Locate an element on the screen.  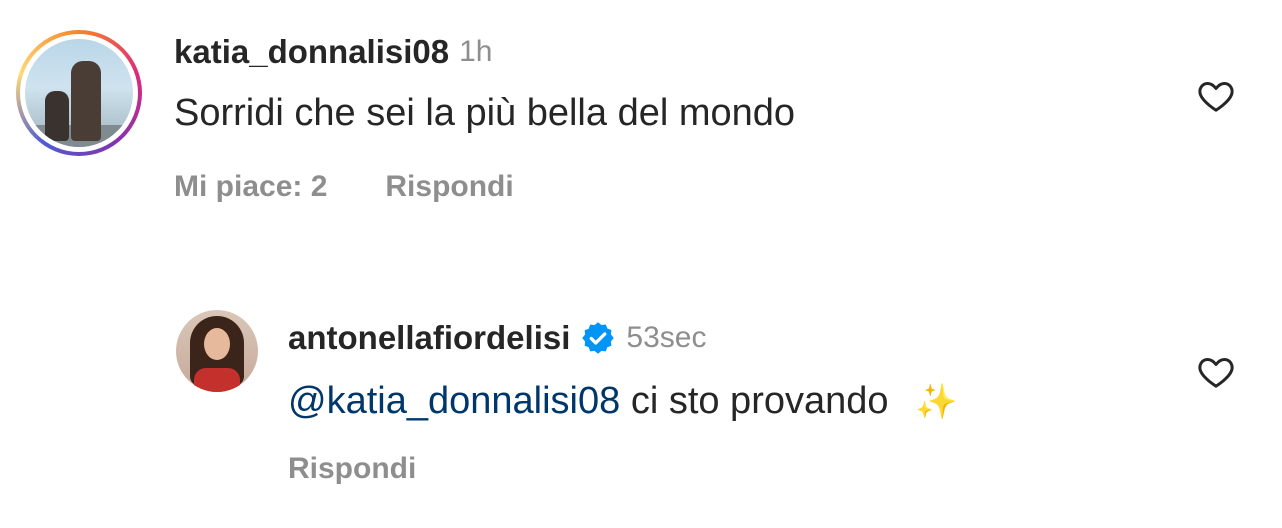
verified-badge-icon is located at coordinates (598, 338).